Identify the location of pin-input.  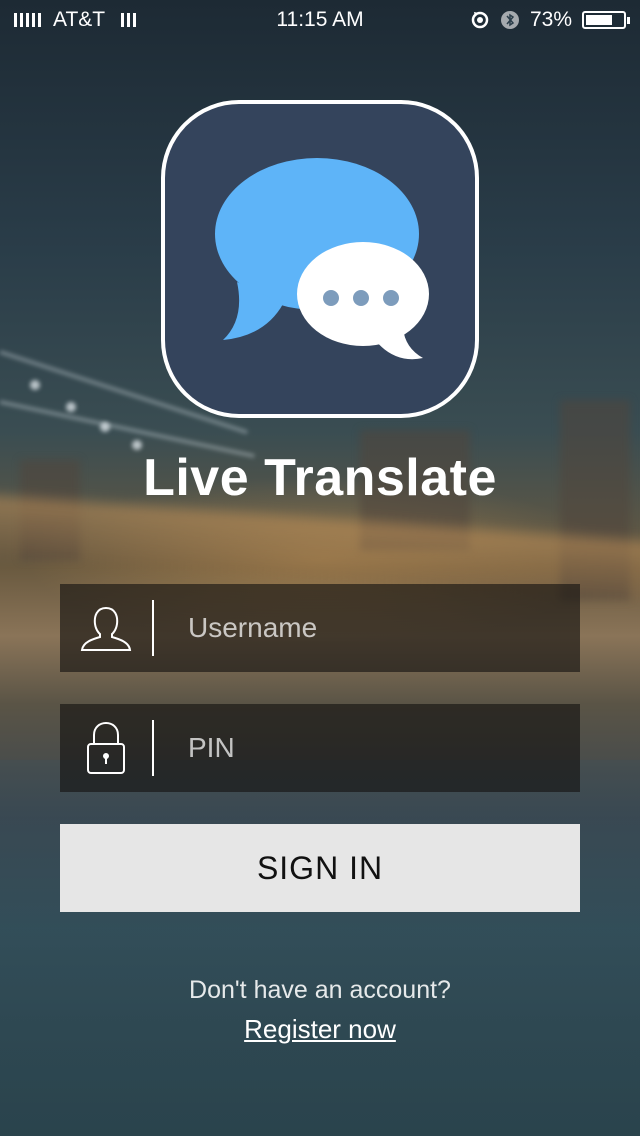
(367, 748).